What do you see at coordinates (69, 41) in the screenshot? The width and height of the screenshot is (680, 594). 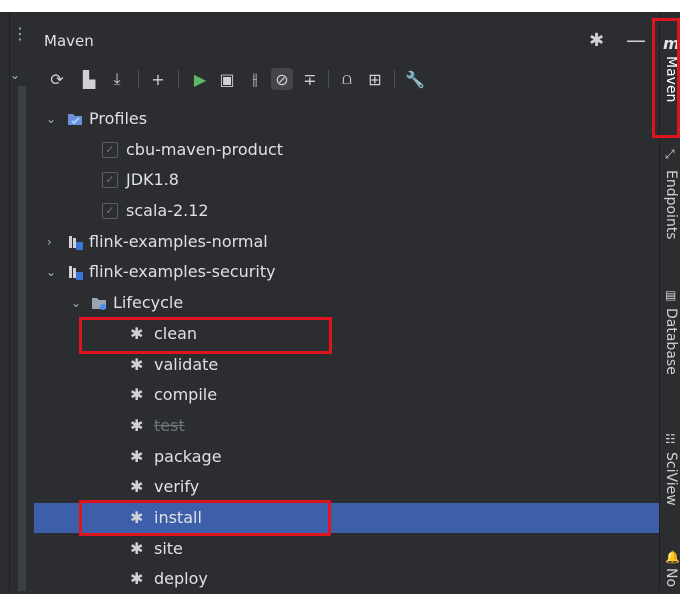 I see `panel-title: Maven` at bounding box center [69, 41].